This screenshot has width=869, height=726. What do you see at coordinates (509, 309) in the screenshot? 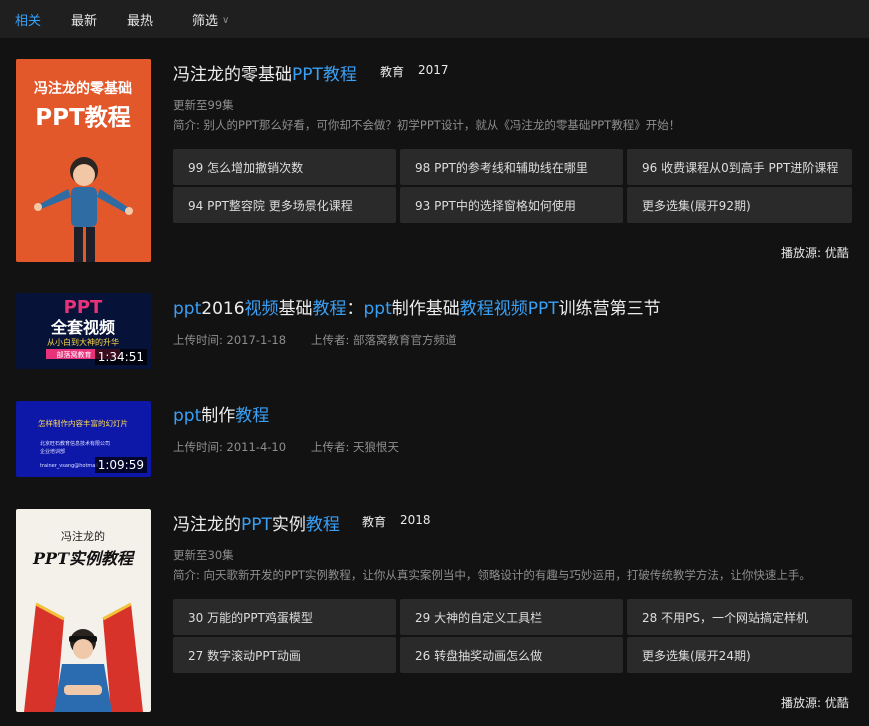
I see `title-highlight: 教程视频PPT` at bounding box center [509, 309].